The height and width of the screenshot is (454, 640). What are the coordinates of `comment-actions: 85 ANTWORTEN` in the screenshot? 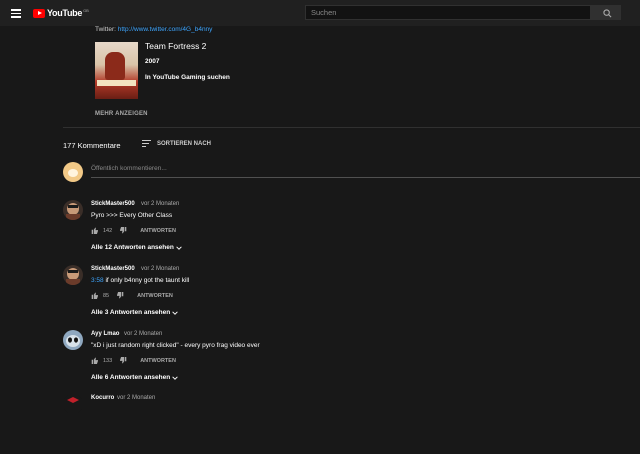 It's located at (132, 295).